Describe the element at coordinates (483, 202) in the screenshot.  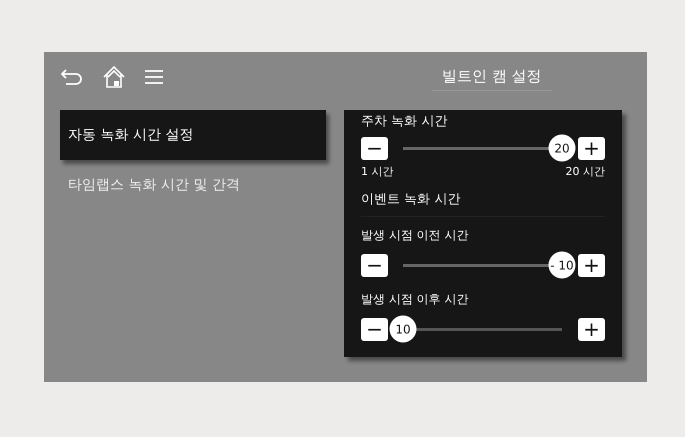
I see `section-title: 이벤트 녹화 시간` at that location.